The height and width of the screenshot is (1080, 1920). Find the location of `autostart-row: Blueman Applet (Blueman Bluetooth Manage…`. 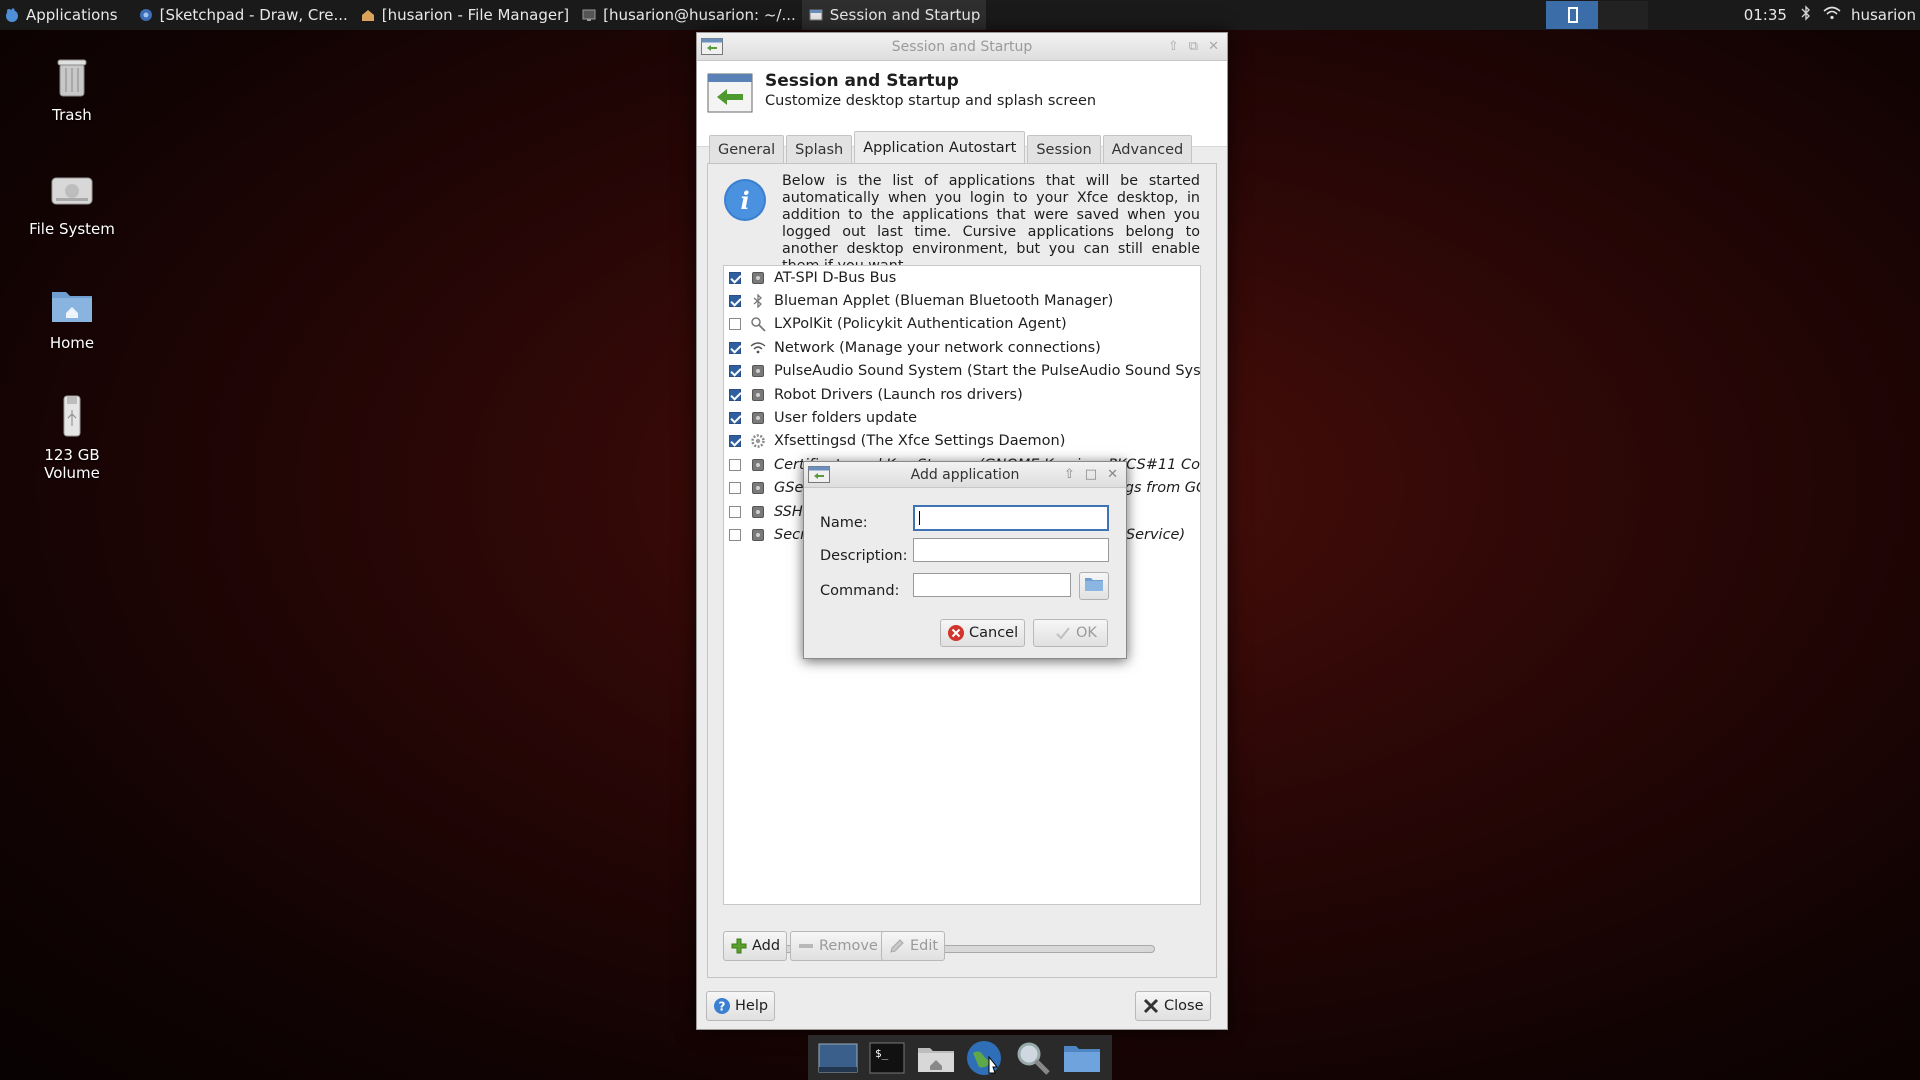

autostart-row: Blueman Applet (Blueman Bluetooth Manage… is located at coordinates (962, 300).